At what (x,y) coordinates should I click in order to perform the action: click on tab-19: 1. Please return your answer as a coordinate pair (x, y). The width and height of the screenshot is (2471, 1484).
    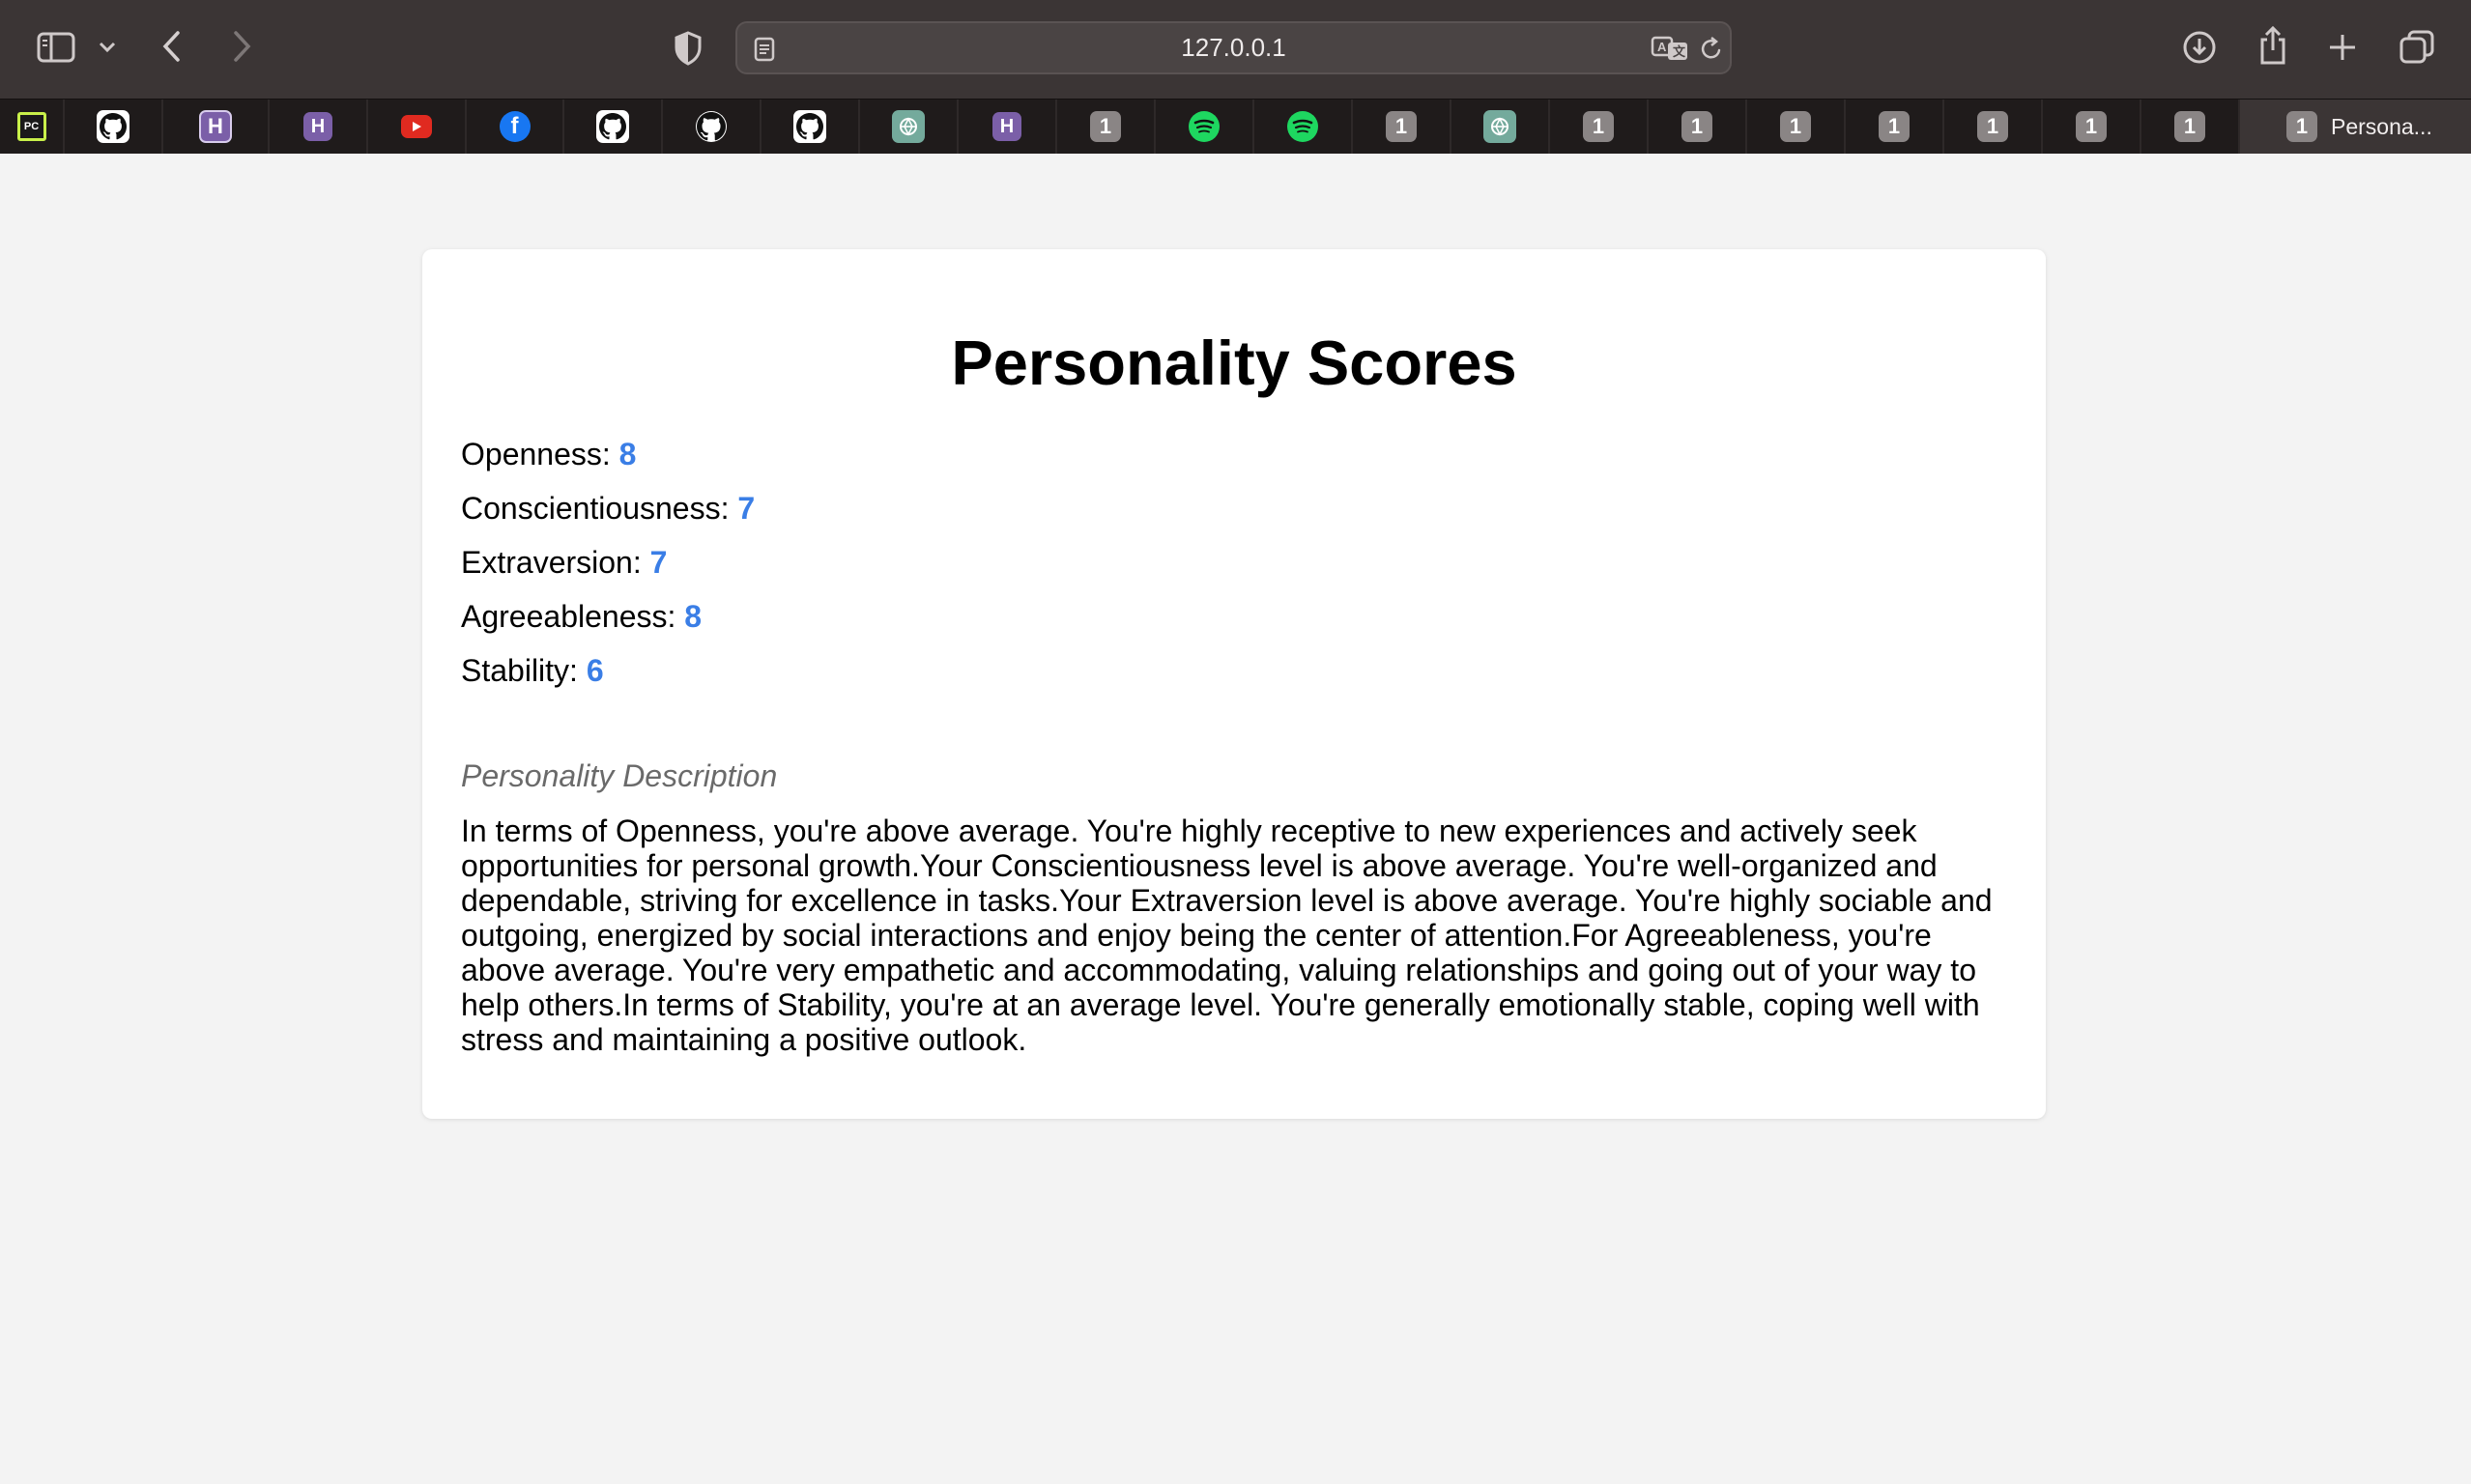
    Looking at the image, I should click on (1895, 127).